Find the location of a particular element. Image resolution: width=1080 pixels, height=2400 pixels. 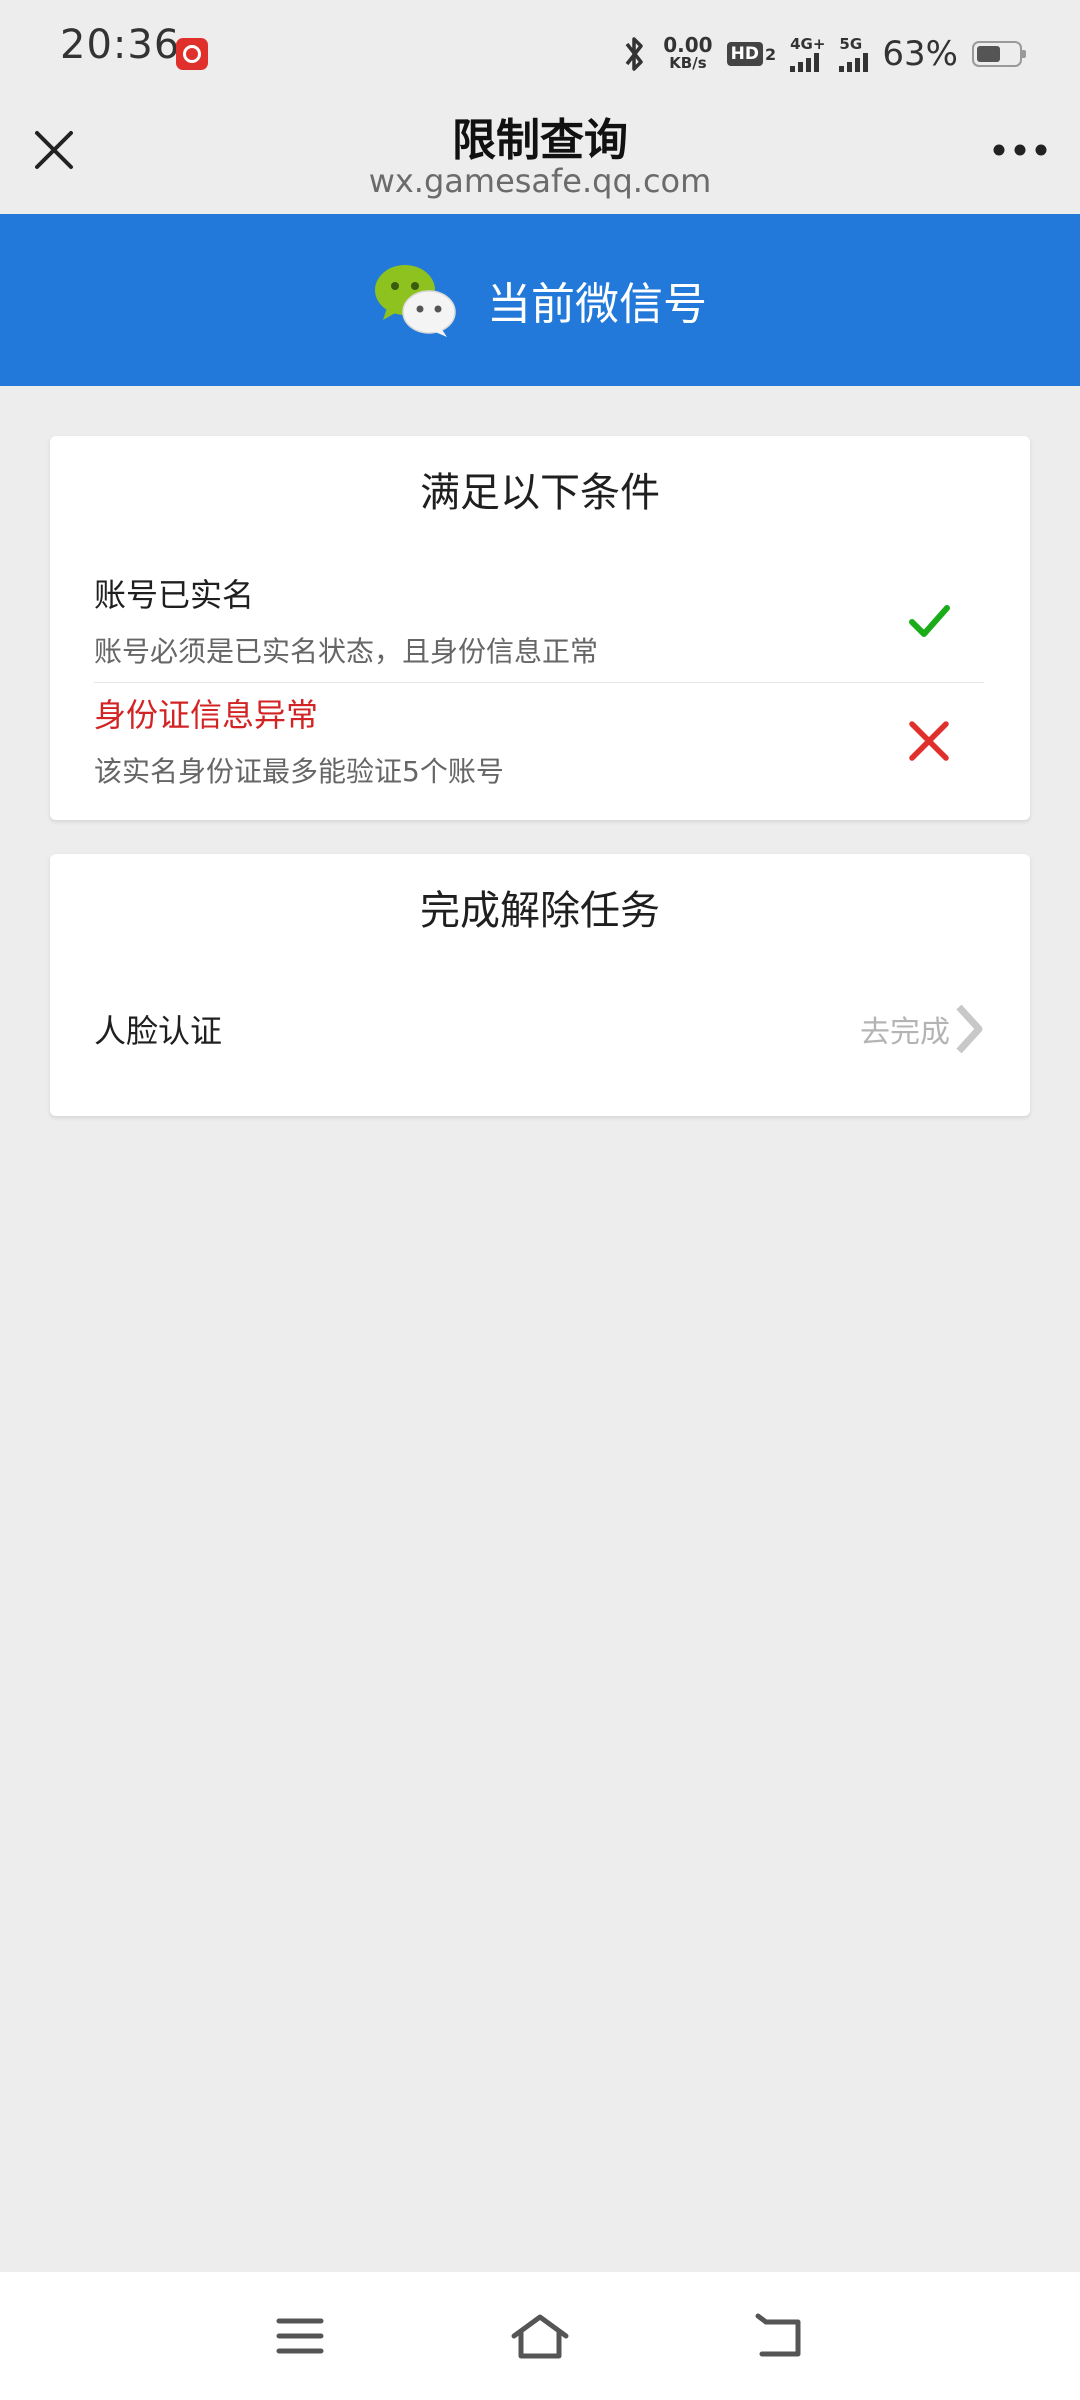

back-icon is located at coordinates (778, 2335).